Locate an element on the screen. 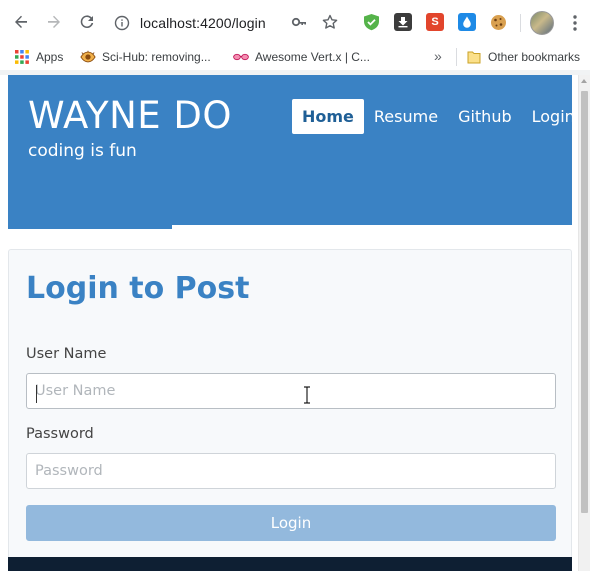 The height and width of the screenshot is (571, 590). browser-toolbar: localhost:4200/login S is located at coordinates (295, 22).